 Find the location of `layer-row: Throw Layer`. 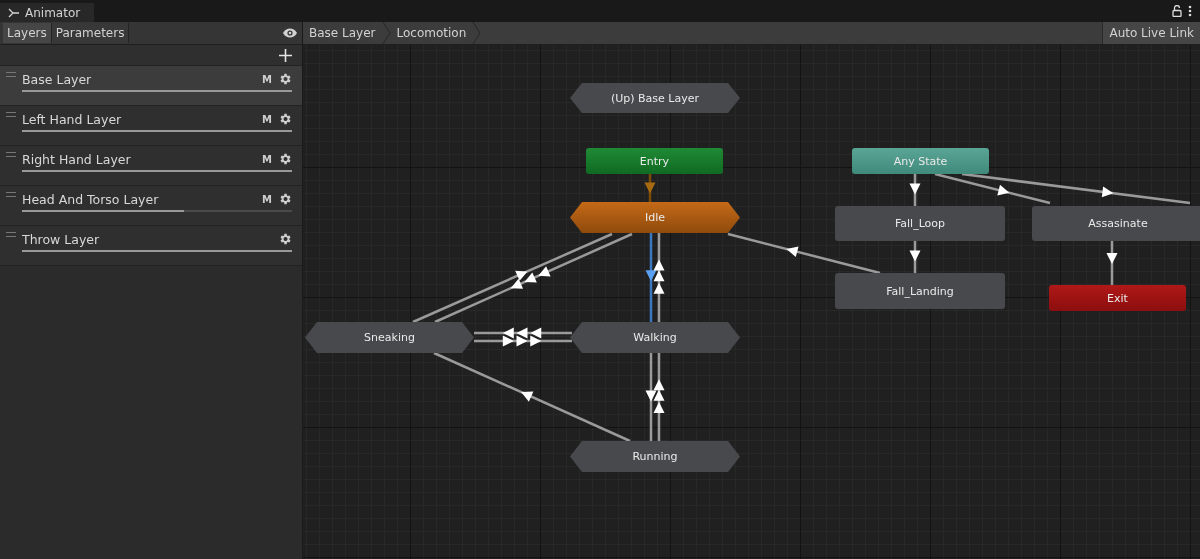

layer-row: Throw Layer is located at coordinates (151, 246).